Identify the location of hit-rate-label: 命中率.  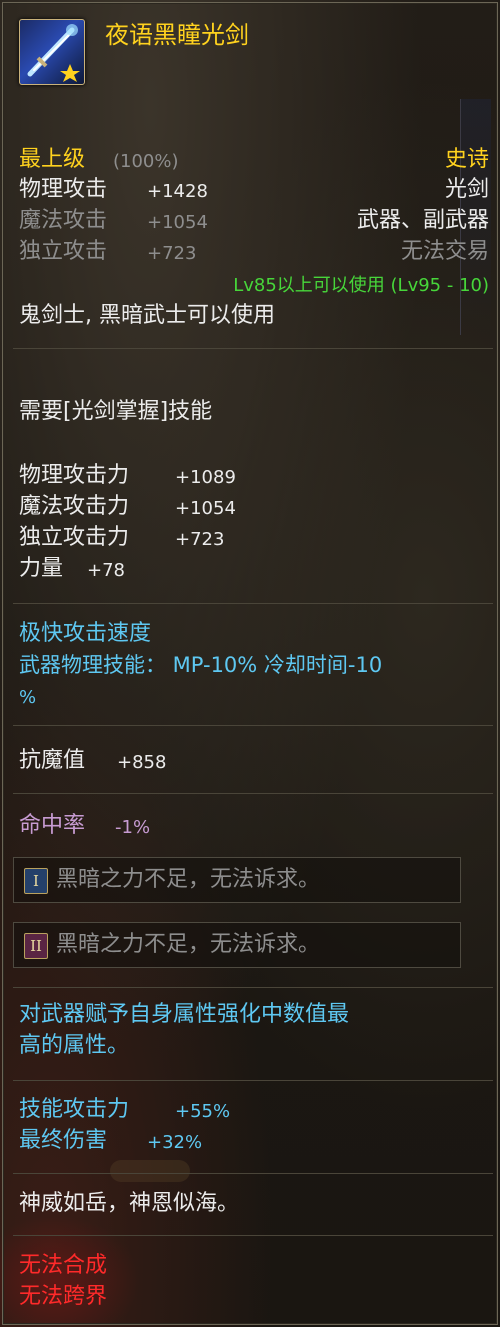
(52, 825).